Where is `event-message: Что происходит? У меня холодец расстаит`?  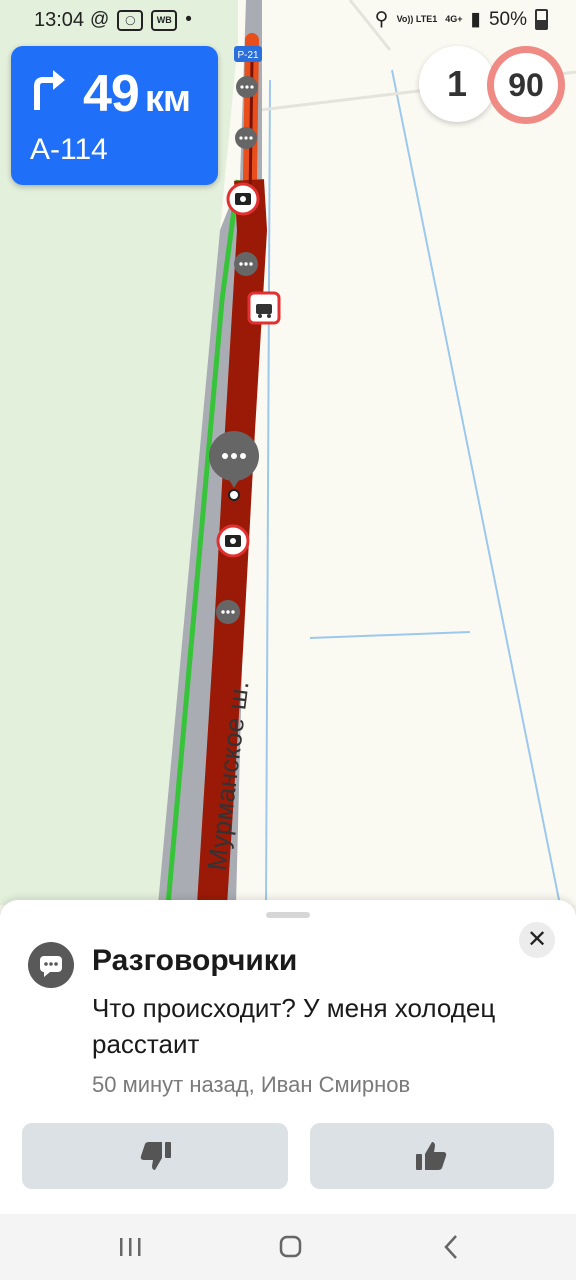
event-message: Что происходит? У меня холодец расстаит is located at coordinates (294, 1026).